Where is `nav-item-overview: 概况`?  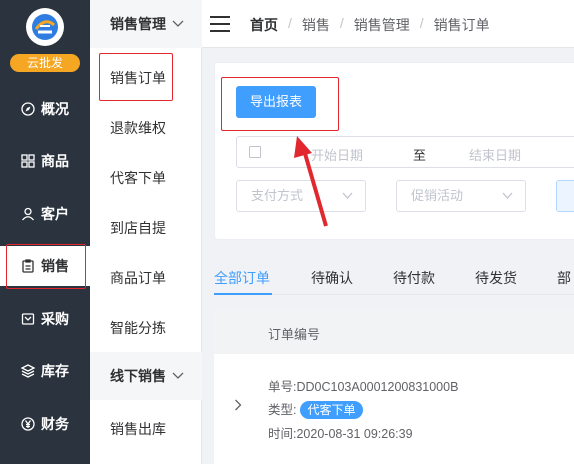 nav-item-overview: 概况 is located at coordinates (45, 109).